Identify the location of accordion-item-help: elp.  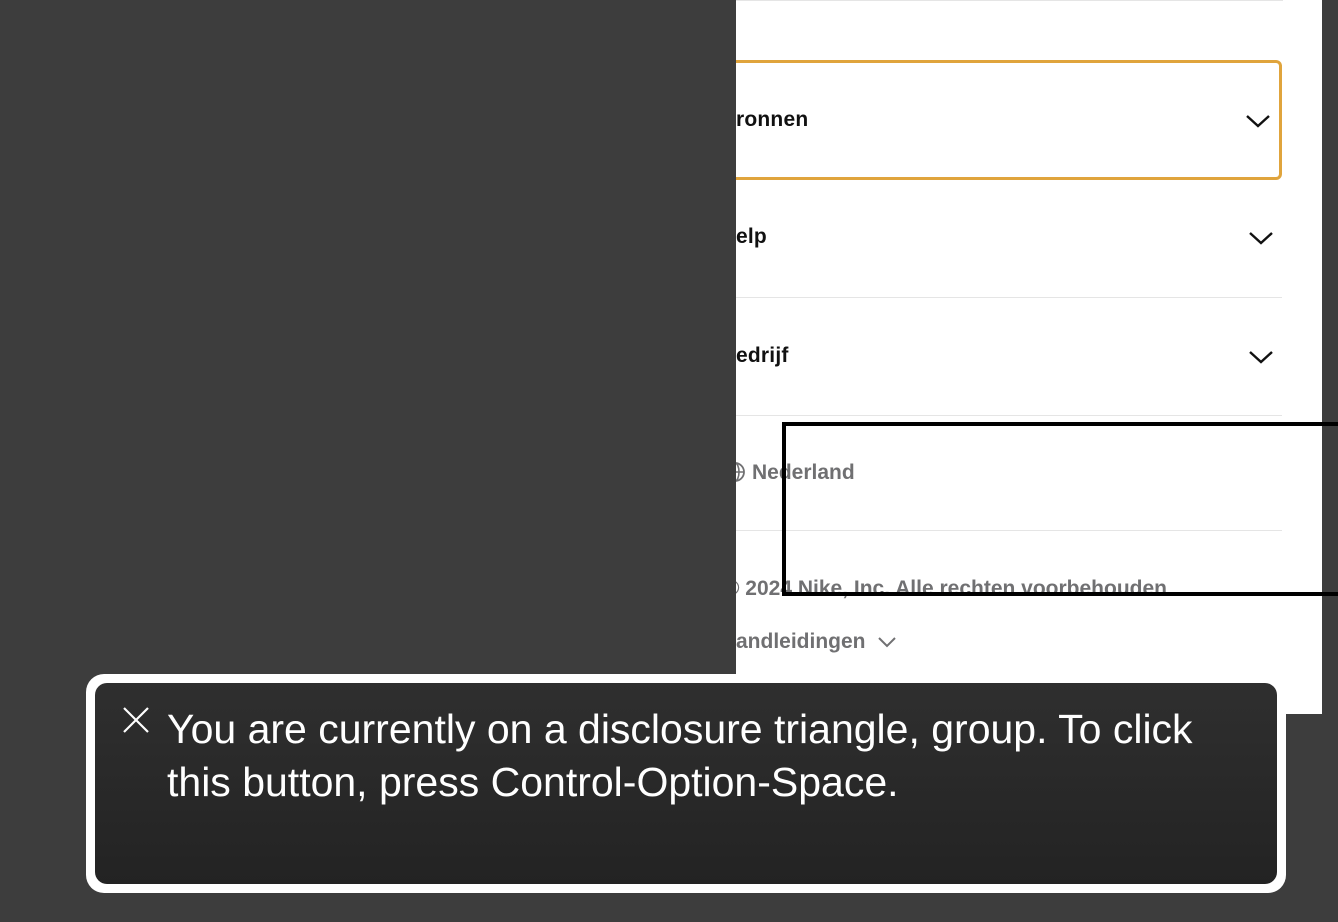
(1009, 239).